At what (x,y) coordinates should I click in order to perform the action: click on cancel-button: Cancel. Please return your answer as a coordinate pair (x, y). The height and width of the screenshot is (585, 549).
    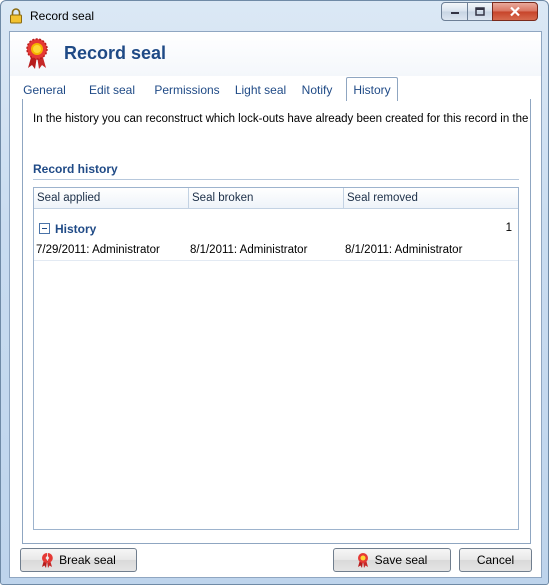
    Looking at the image, I should click on (495, 560).